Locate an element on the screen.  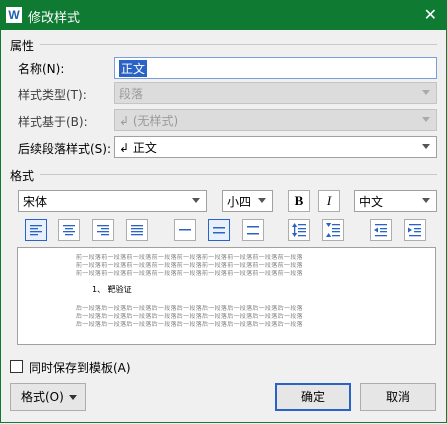
decrease-indent-icon is located at coordinates (380, 230).